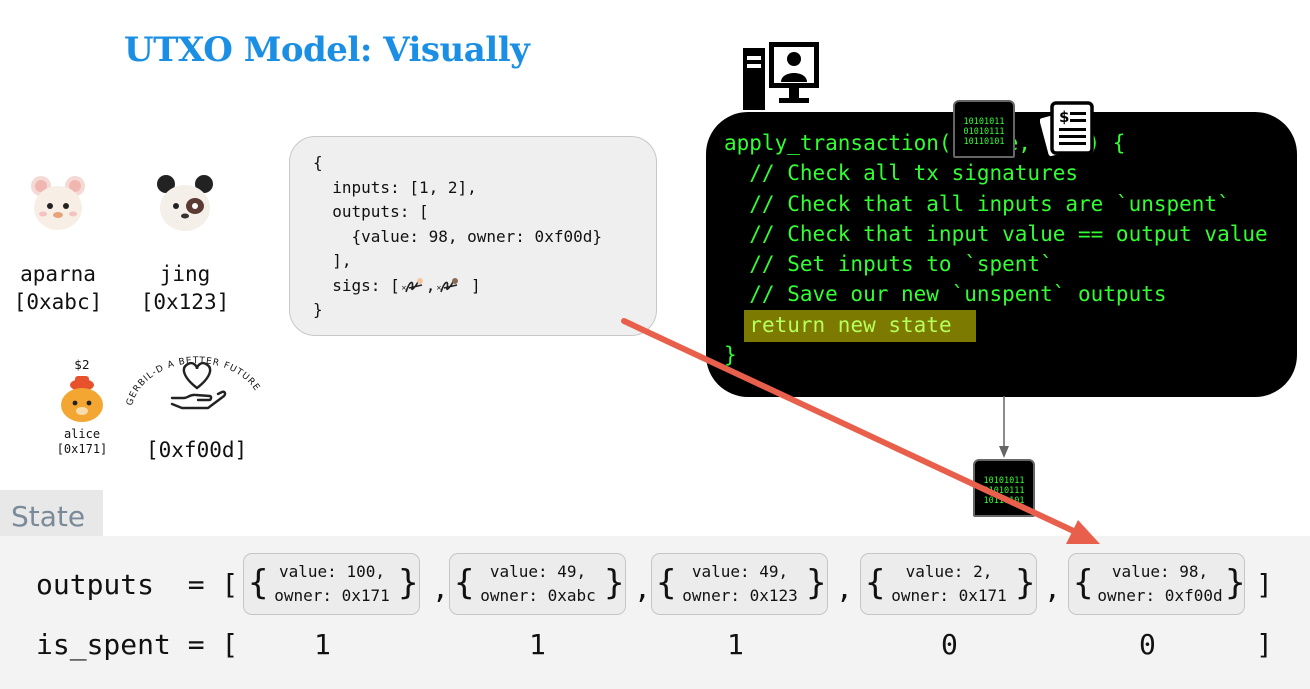 The image size is (1310, 689). What do you see at coordinates (1160, 571) in the screenshot?
I see `output-value: value: 98,` at bounding box center [1160, 571].